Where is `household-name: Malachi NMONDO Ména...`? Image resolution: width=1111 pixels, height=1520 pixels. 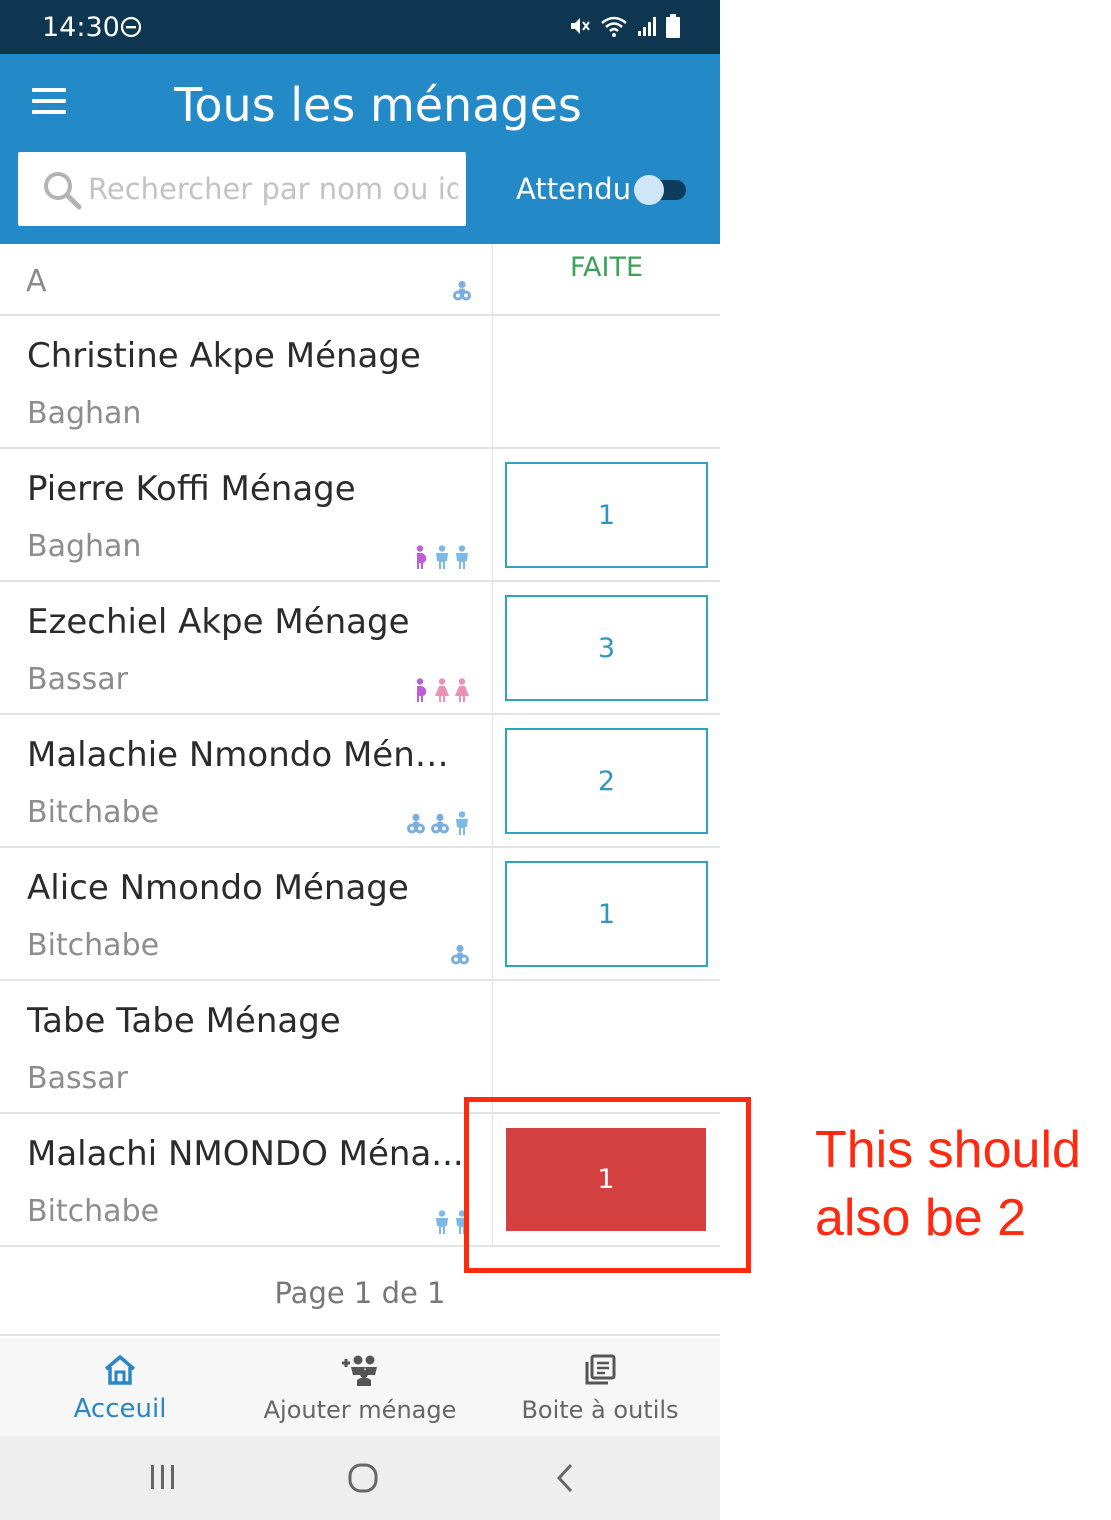 household-name: Malachi NMONDO Ména... is located at coordinates (245, 1154).